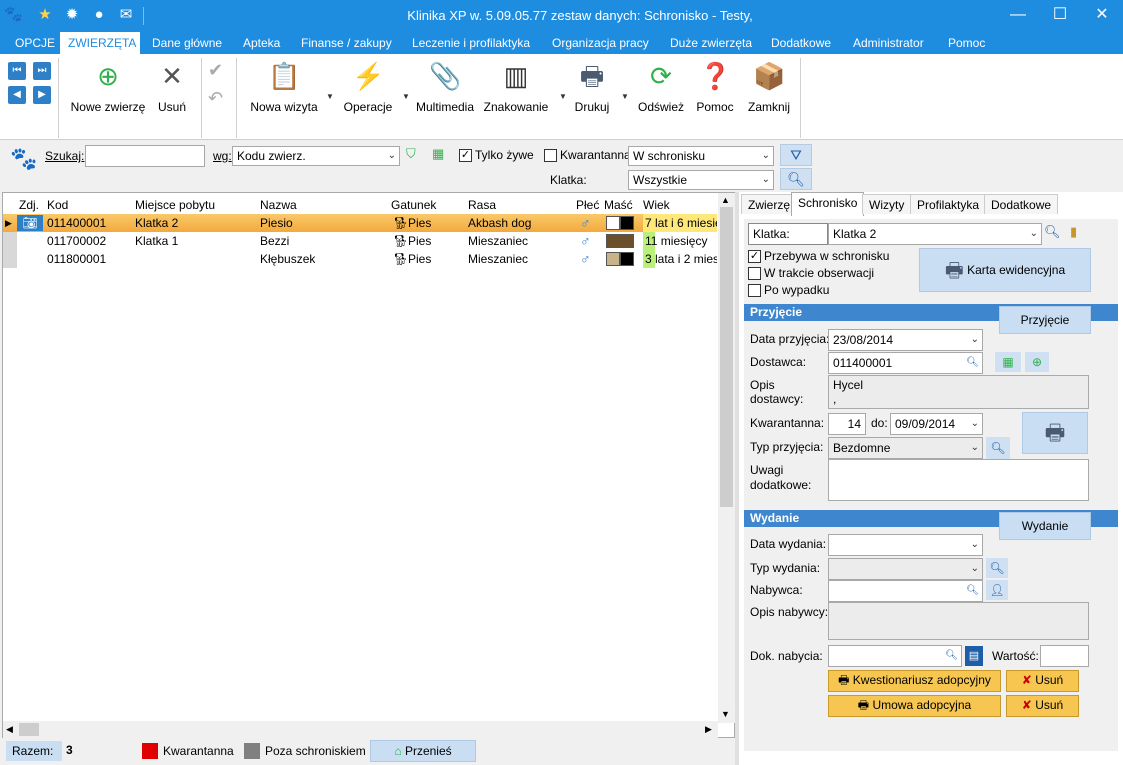 Image resolution: width=1123 pixels, height=765 pixels. Describe the element at coordinates (935, 234) in the screenshot. I see `cage-select: Klatka 2 ⌄` at that location.